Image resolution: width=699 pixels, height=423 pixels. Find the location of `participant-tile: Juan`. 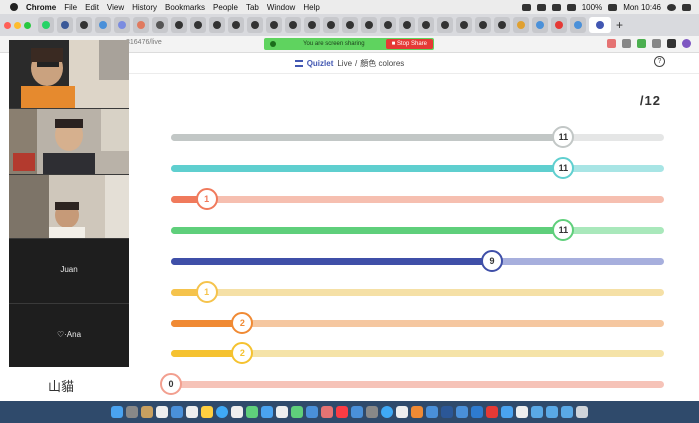

participant-tile: Juan is located at coordinates (69, 271).